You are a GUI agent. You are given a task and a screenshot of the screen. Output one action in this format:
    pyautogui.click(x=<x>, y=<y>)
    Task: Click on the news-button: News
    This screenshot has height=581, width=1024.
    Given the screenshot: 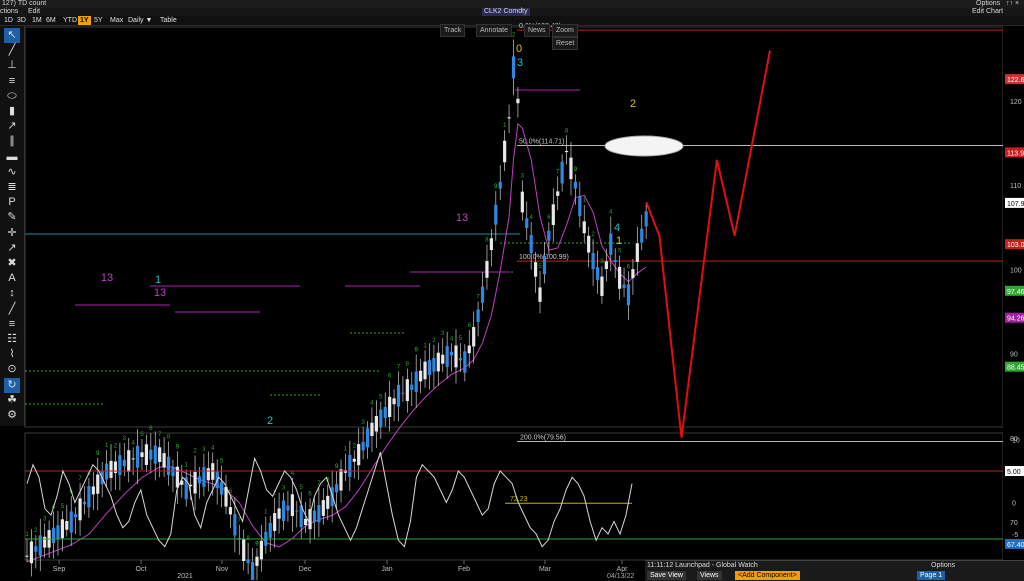 What is the action you would take?
    pyautogui.click(x=537, y=30)
    